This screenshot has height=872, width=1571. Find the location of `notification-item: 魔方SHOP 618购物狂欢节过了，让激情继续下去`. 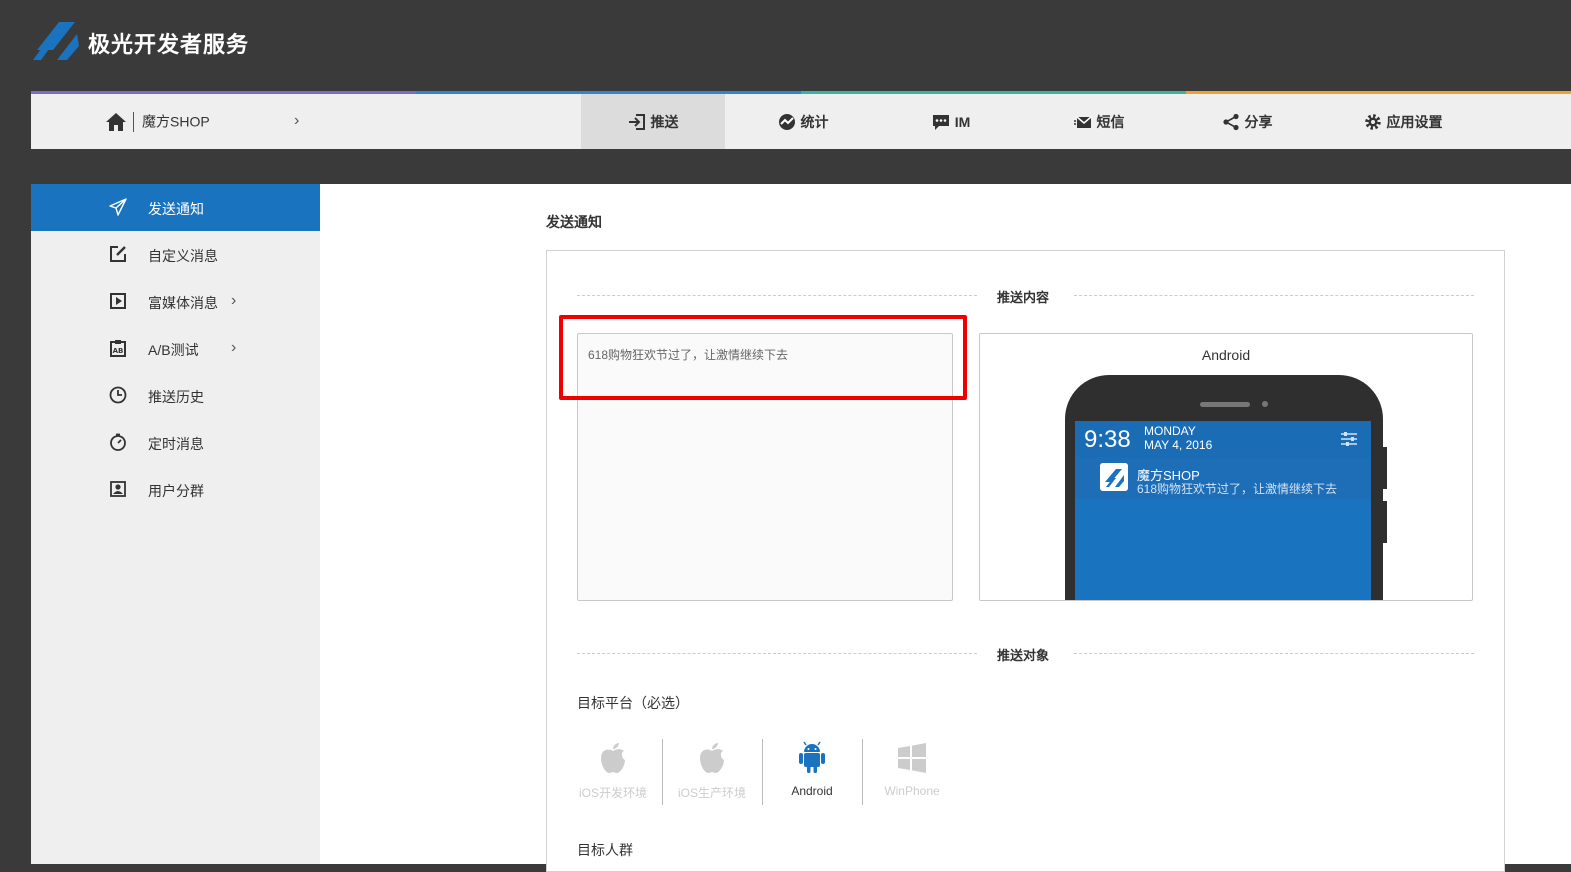

notification-item: 魔方SHOP 618购物狂欢节过了，让激情继续下去 is located at coordinates (1223, 478).